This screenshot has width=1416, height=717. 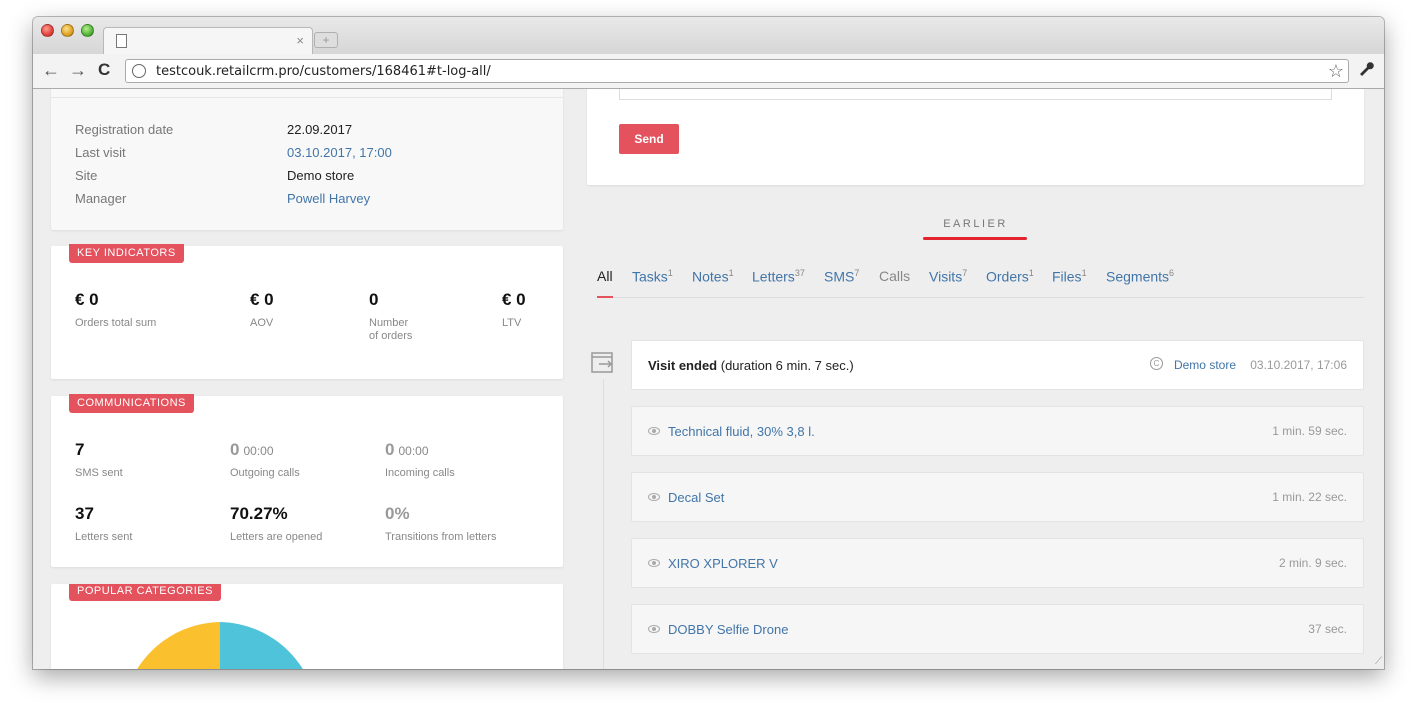 I want to click on popular-categories-title: POPULAR CATEGORIES, so click(x=145, y=592).